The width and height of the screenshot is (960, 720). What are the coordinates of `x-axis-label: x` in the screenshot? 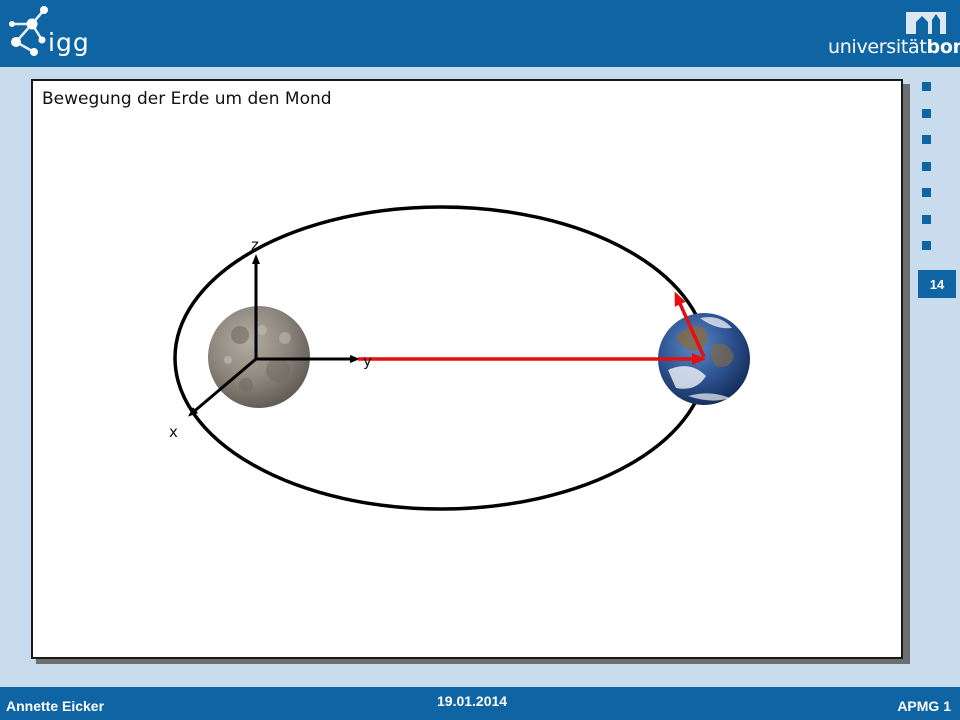 It's located at (173, 432).